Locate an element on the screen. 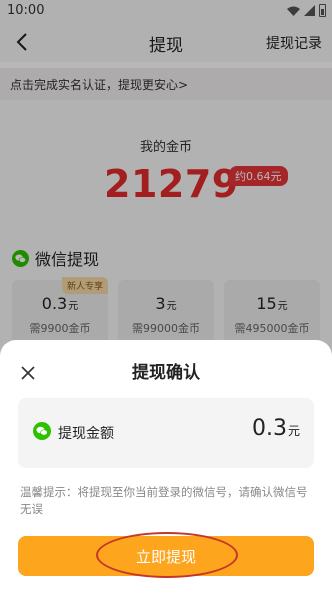  withdraw-amount-number: 0.3 is located at coordinates (269, 428).